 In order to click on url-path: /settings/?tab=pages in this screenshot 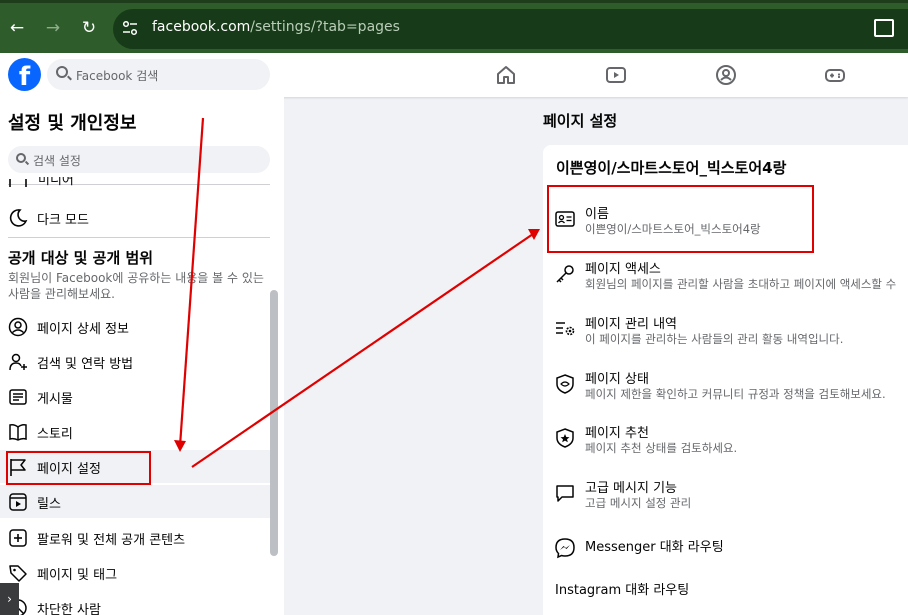, I will do `click(325, 27)`.